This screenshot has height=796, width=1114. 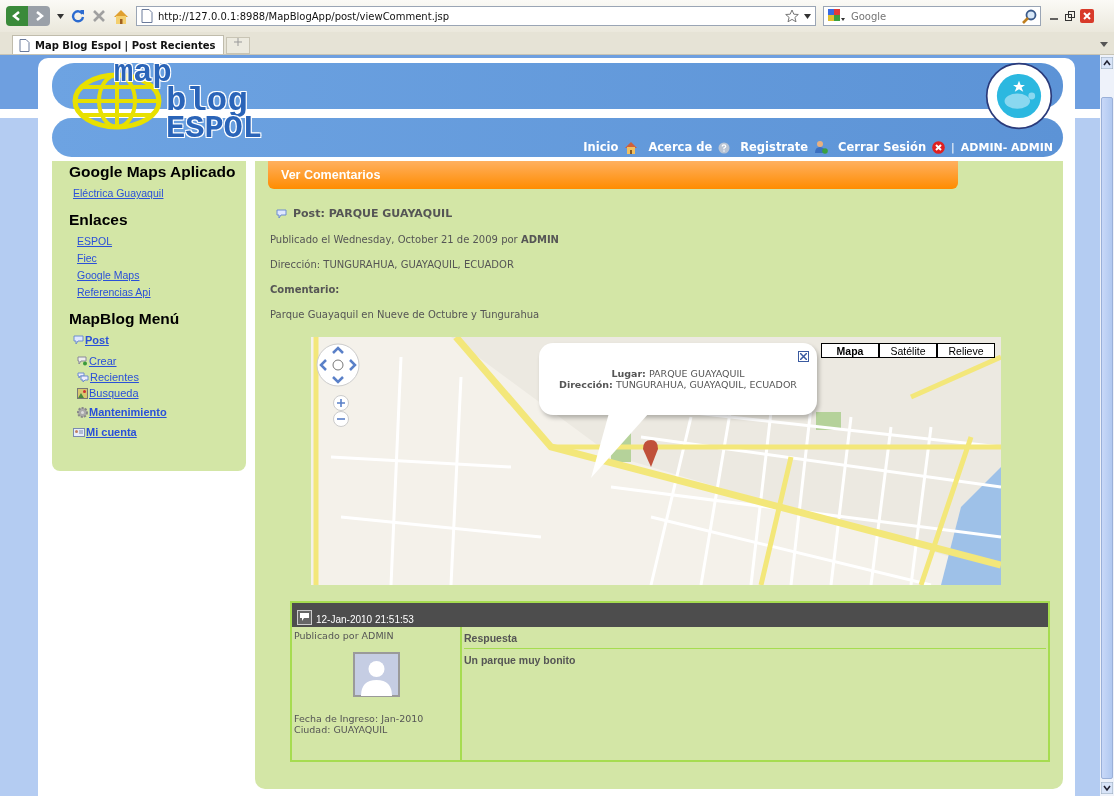 I want to click on browser-tab: Map Blog Espol | Post Recientes, so click(x=118, y=44).